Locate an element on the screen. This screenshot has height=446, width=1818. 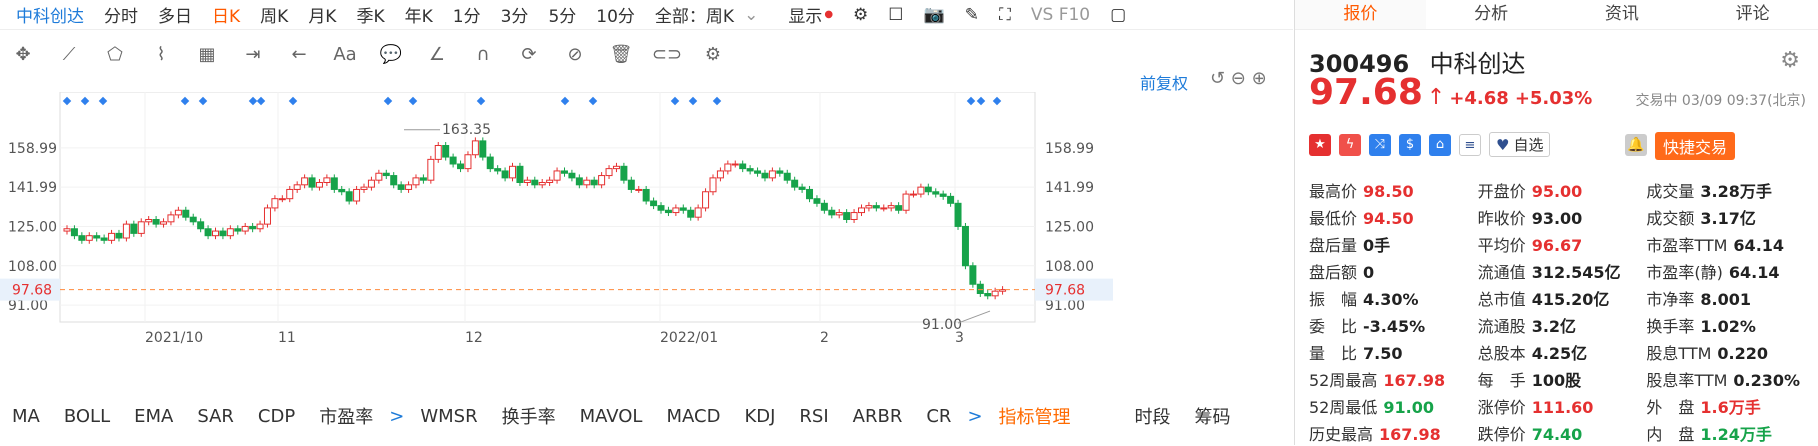
chevron-down-icon: ⌄ is located at coordinates (751, 15).